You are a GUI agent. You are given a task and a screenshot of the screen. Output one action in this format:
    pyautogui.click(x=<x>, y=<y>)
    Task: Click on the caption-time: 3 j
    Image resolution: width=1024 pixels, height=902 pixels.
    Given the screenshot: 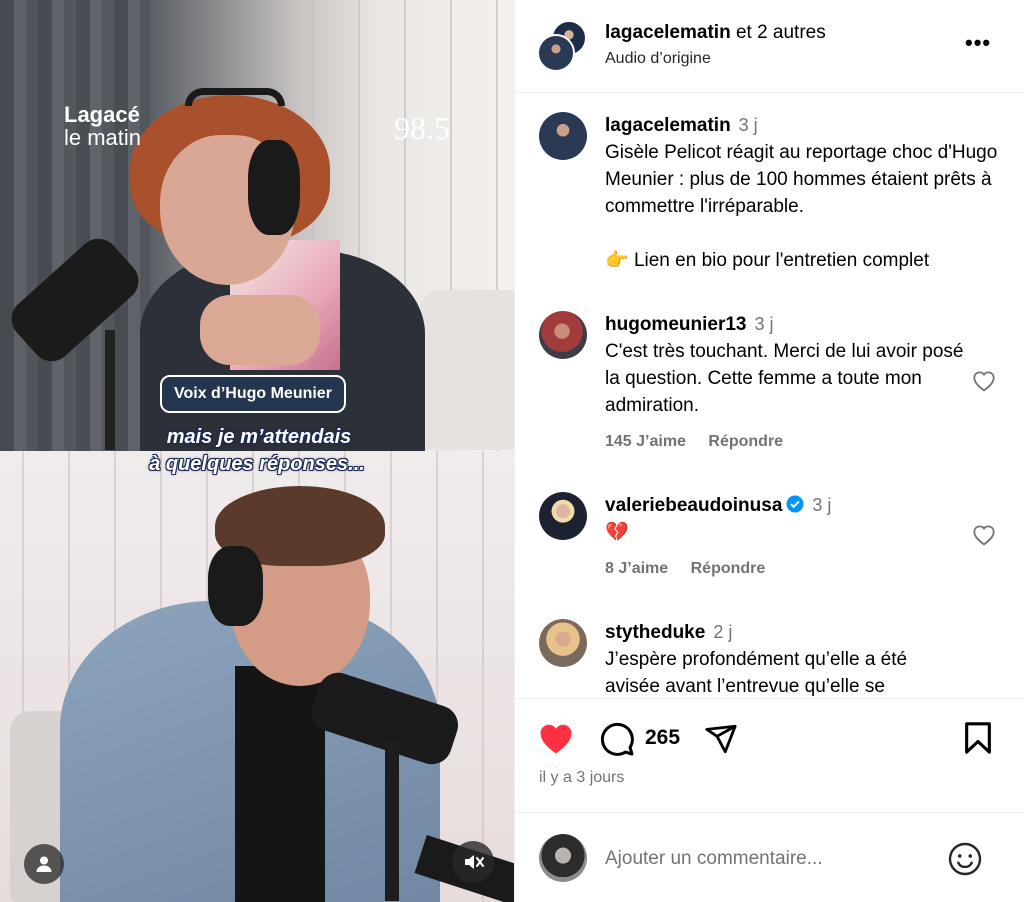 What is the action you would take?
    pyautogui.click(x=748, y=125)
    